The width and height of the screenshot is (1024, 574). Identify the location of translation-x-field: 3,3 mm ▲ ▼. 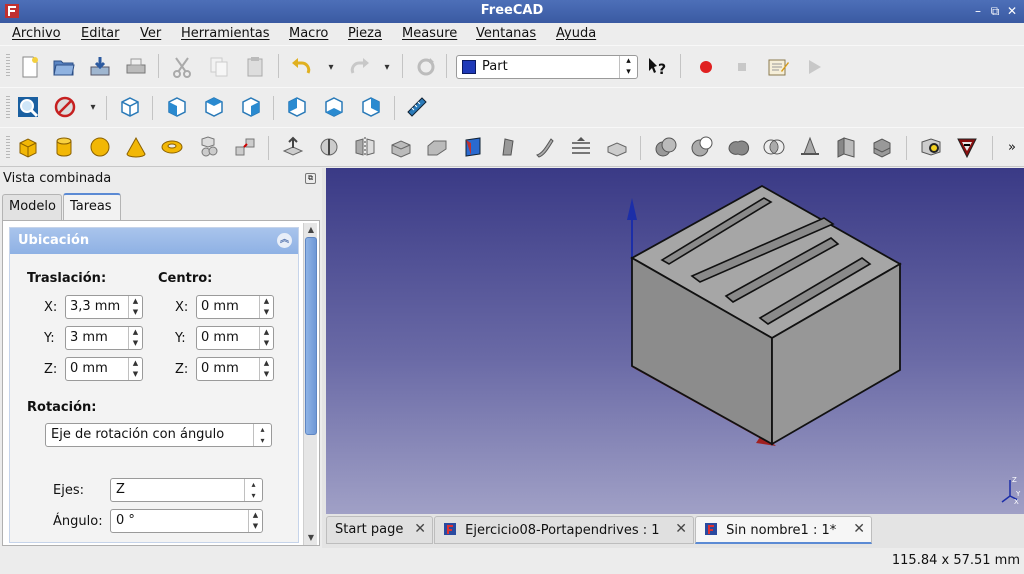
(104, 307).